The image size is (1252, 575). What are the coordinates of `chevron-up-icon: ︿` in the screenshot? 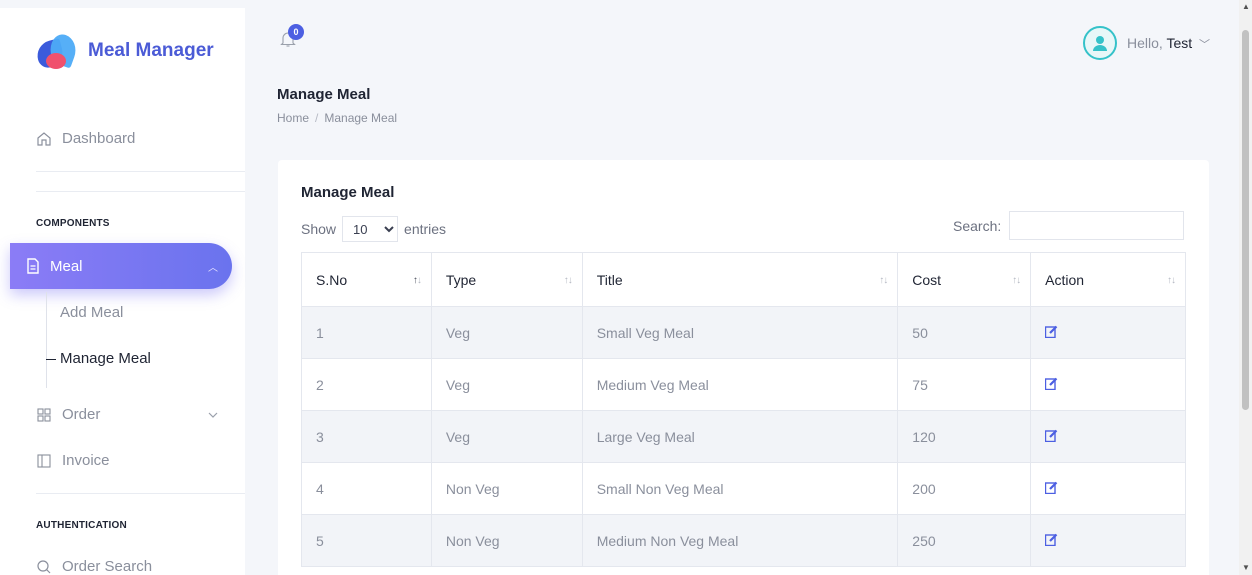 It's located at (213, 268).